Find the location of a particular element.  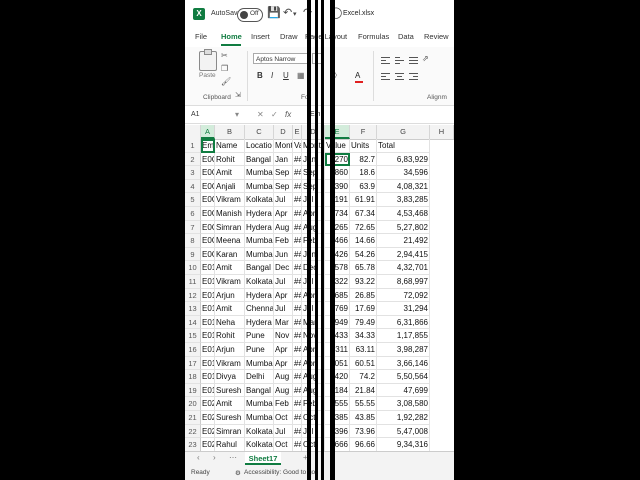

sheet-prev-icon: ‹ is located at coordinates (198, 457).